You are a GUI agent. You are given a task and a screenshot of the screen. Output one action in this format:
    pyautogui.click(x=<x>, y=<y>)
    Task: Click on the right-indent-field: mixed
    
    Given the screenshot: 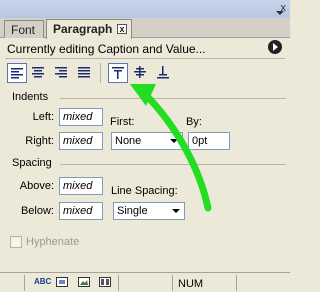 What is the action you would take?
    pyautogui.click(x=81, y=141)
    